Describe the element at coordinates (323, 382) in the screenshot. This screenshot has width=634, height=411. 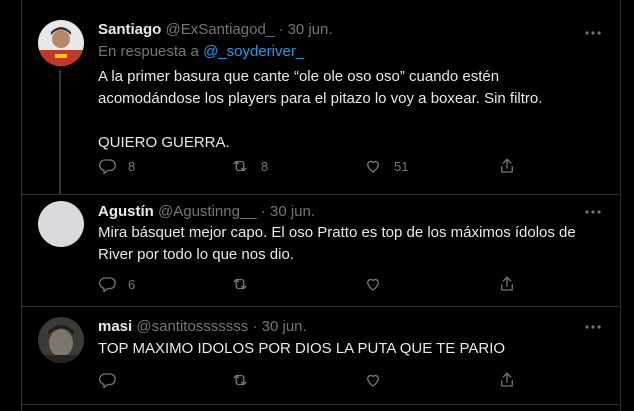
I see `tweet-actions` at that location.